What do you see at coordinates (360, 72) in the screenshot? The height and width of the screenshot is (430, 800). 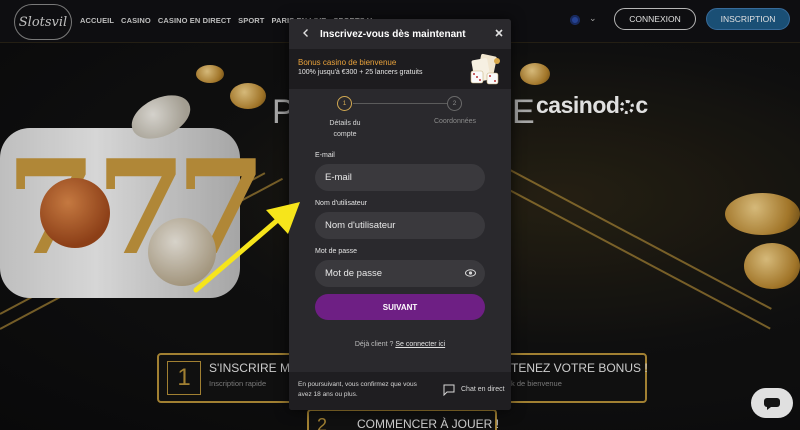 I see `bonus-description: 100% jusqu'à €300 + 25 lancers gratuits` at bounding box center [360, 72].